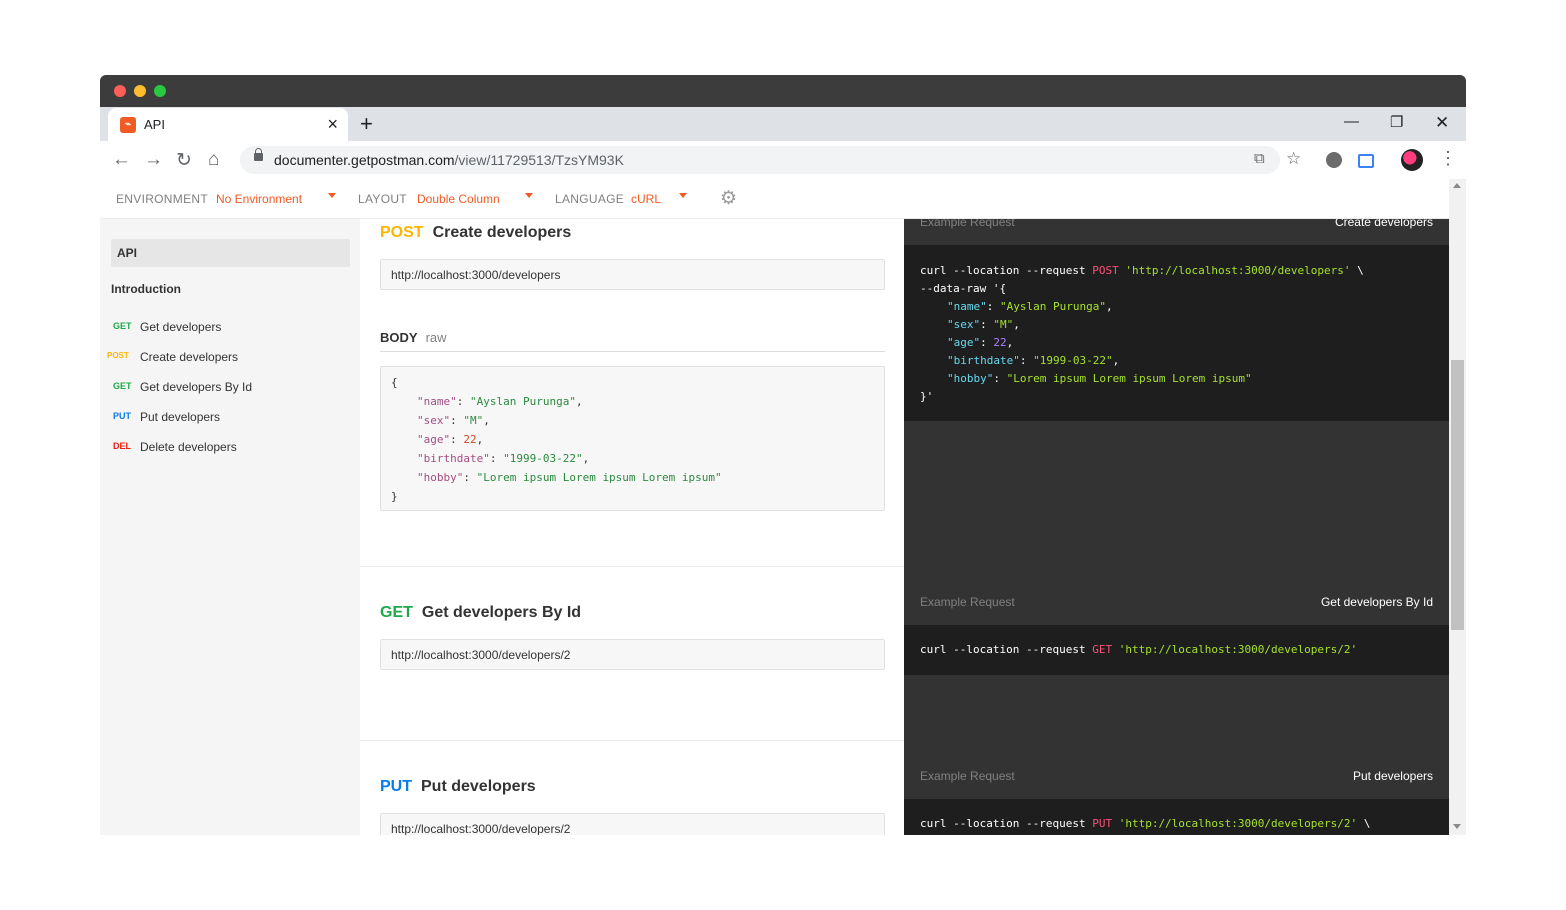 The width and height of the screenshot is (1566, 910). What do you see at coordinates (783, 124) in the screenshot?
I see `tab-strip: ⌁ API × + — ❐ ✕` at bounding box center [783, 124].